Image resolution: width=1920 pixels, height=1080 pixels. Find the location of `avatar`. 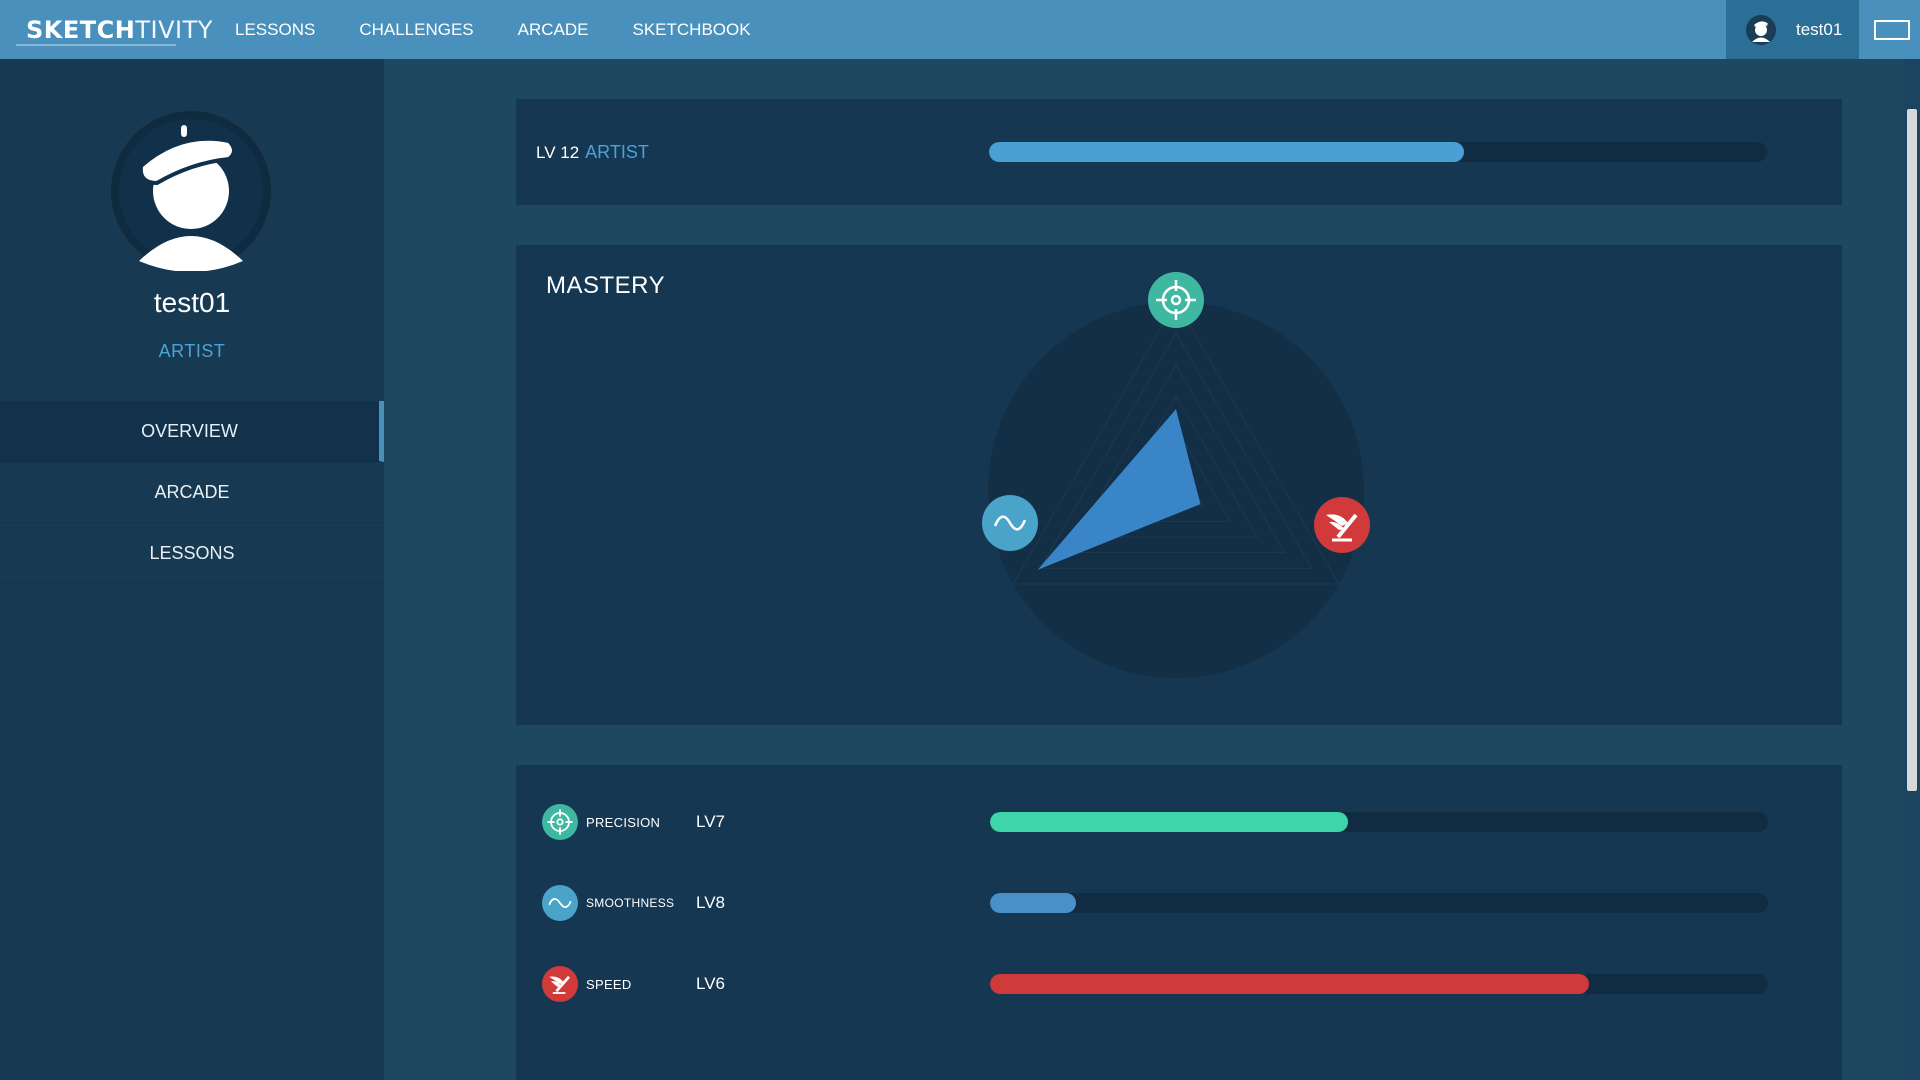

avatar is located at coordinates (191, 191).